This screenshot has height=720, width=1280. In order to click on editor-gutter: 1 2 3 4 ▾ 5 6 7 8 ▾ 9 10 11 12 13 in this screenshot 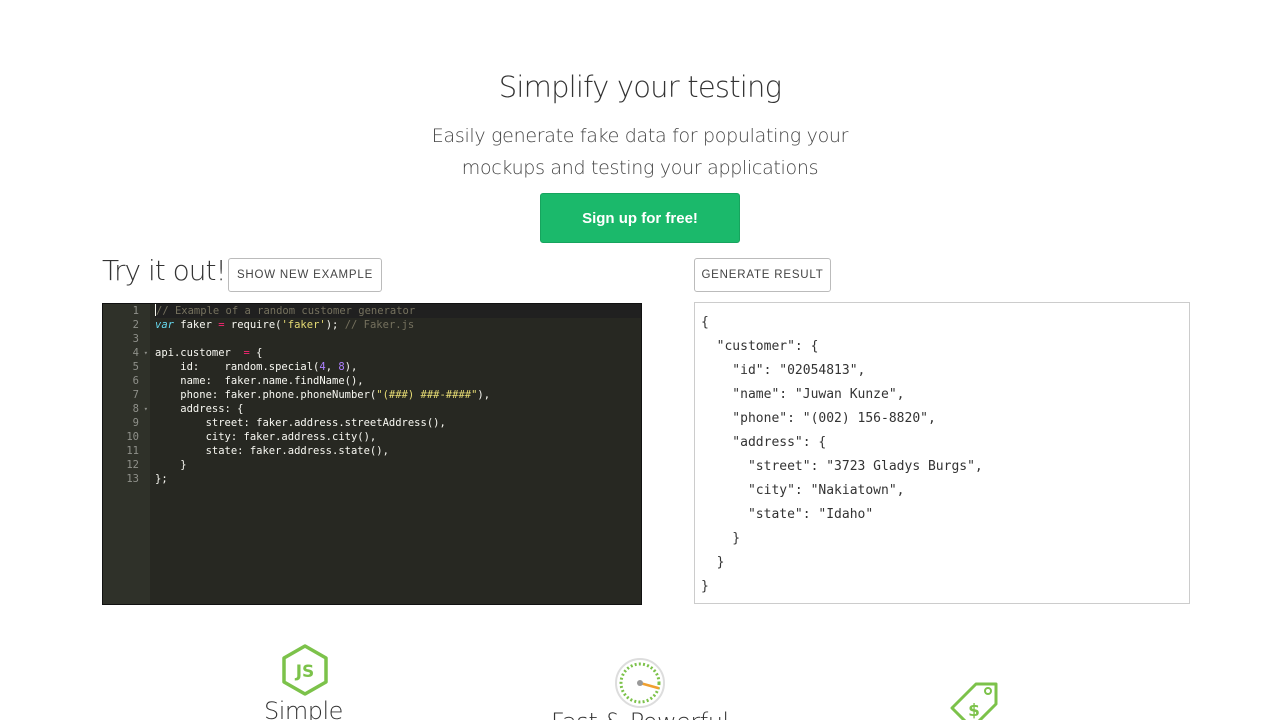, I will do `click(126, 454)`.